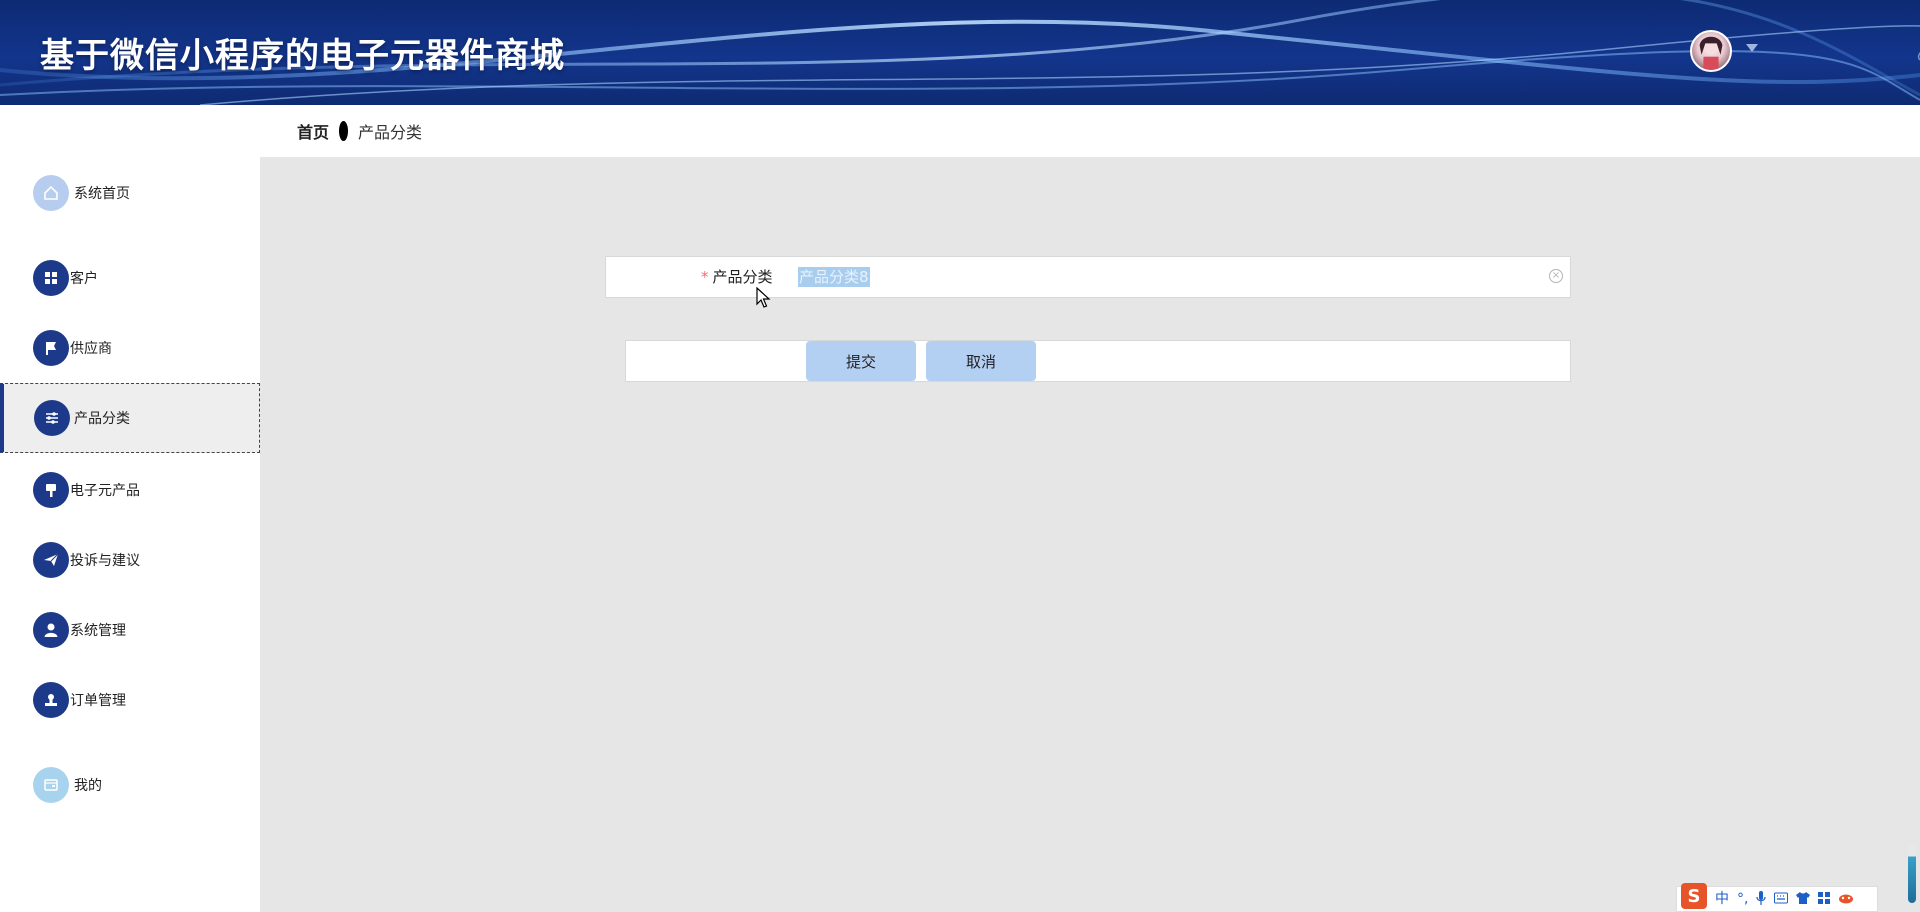 The image size is (1920, 912). Describe the element at coordinates (102, 419) in the screenshot. I see `sidebar-item-label: 产品分类` at that location.